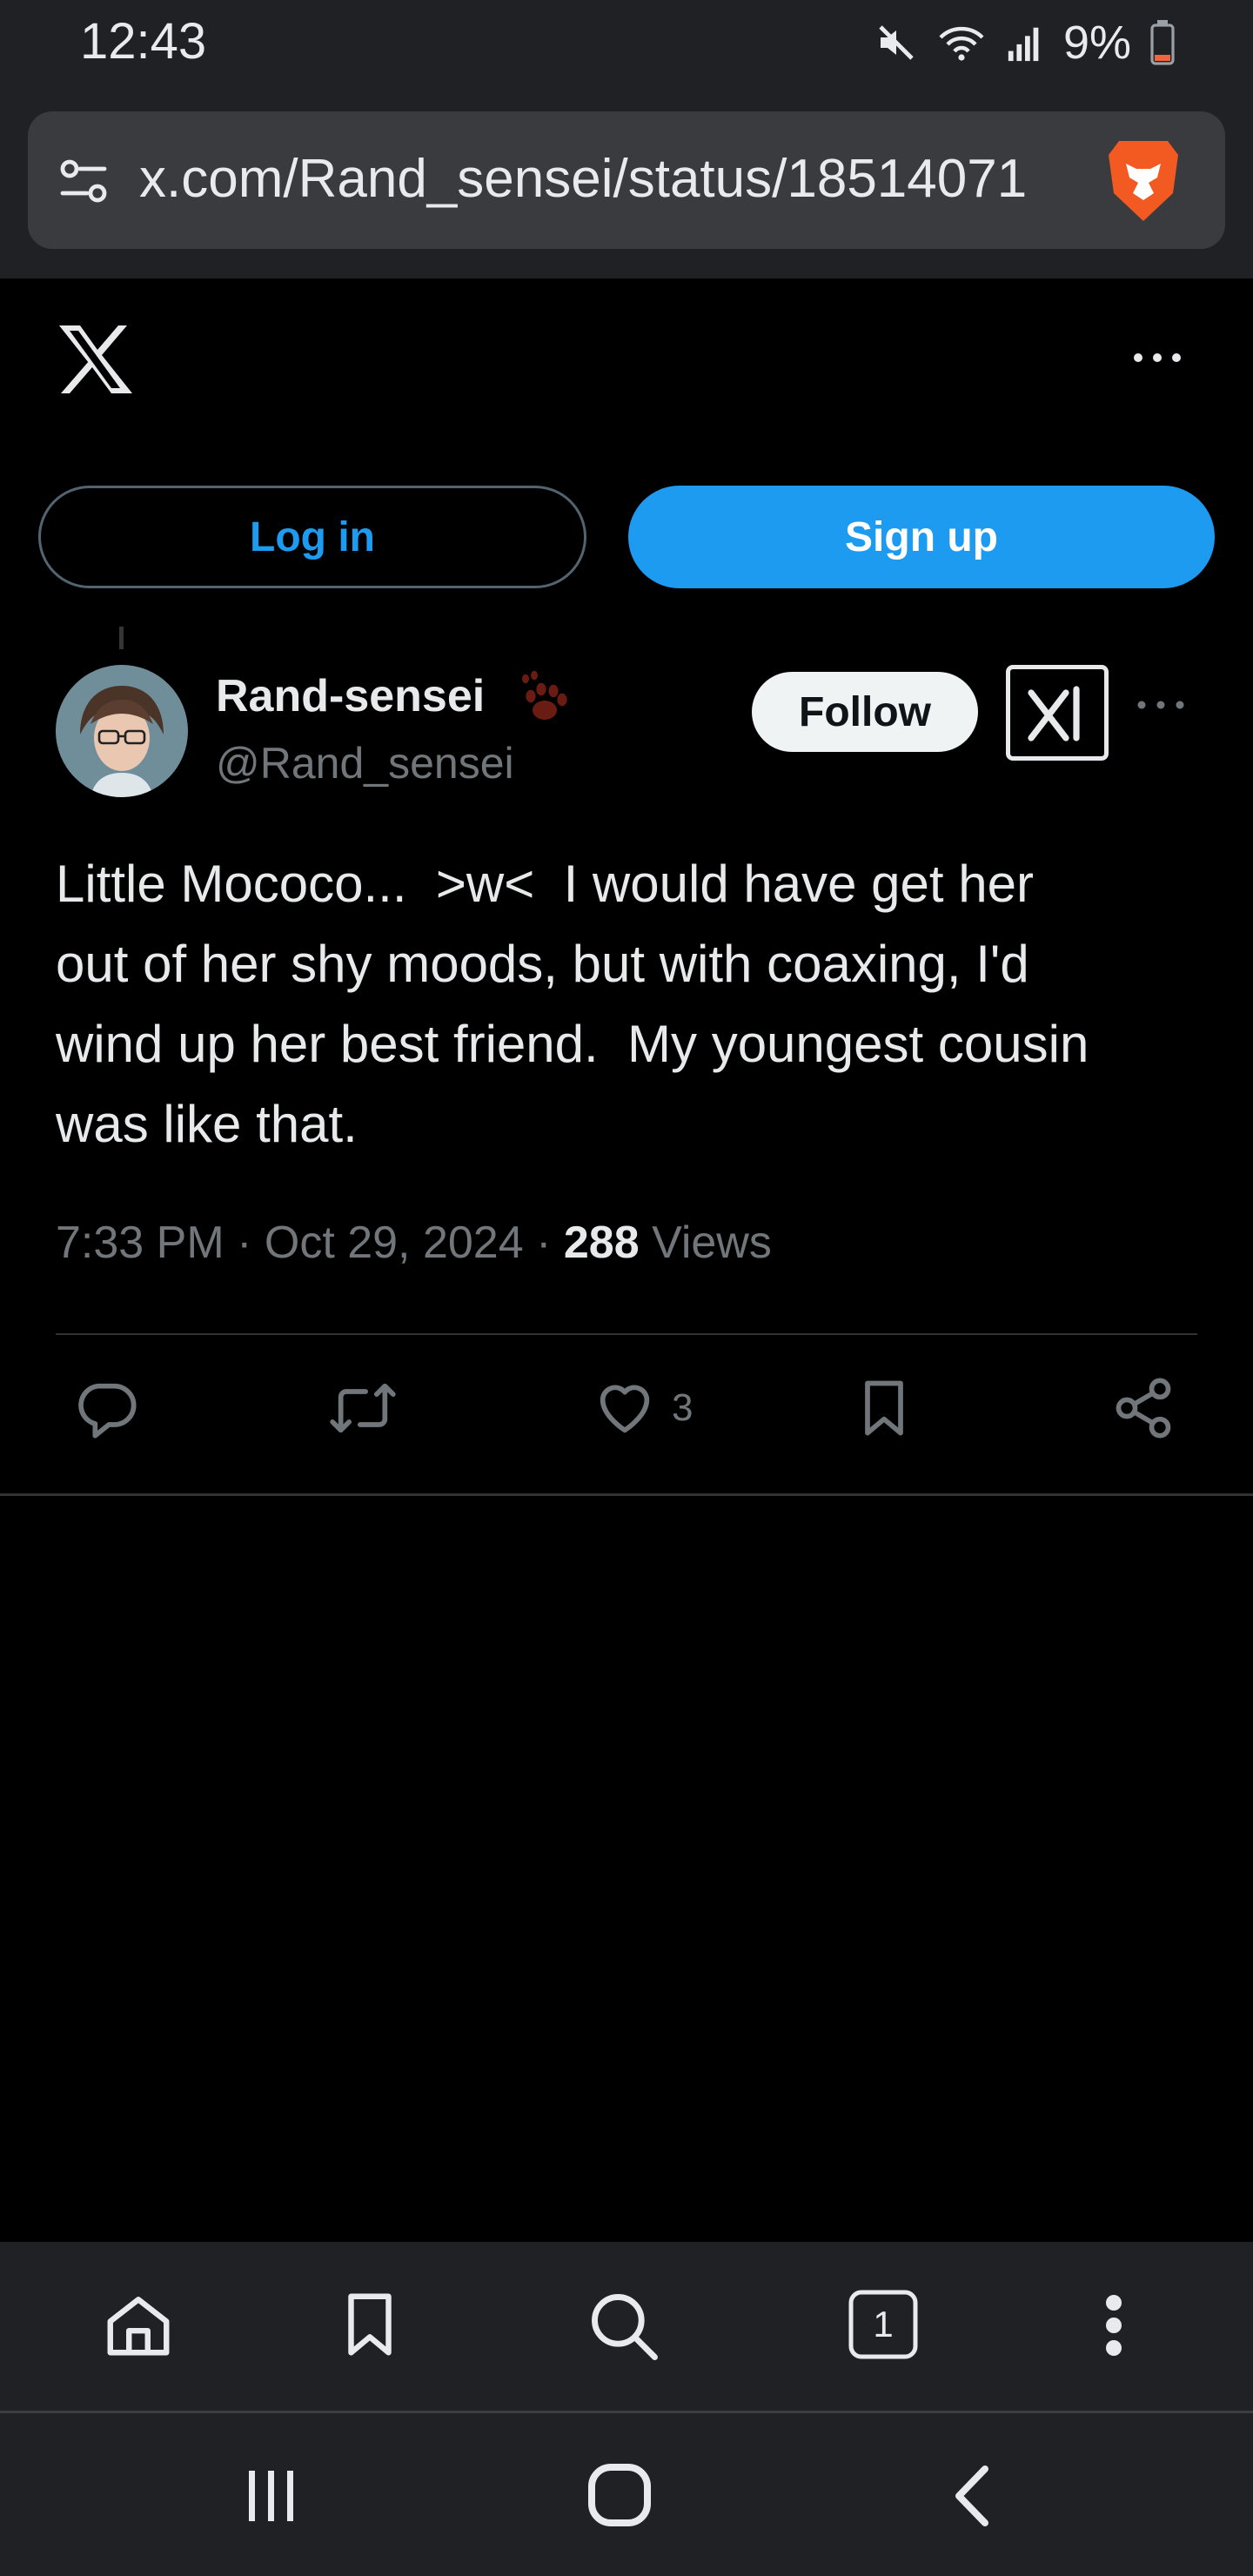 This screenshot has width=1253, height=2576. I want to click on tweet-meta: 7:33 PM · Oct 29, 2024 · 288 Views, so click(414, 1243).